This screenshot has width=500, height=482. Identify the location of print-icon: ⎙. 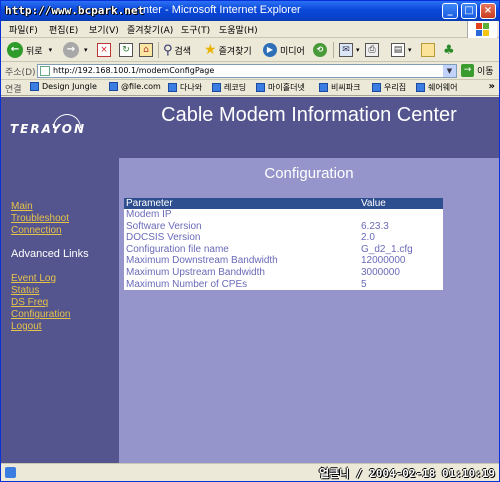
(372, 50).